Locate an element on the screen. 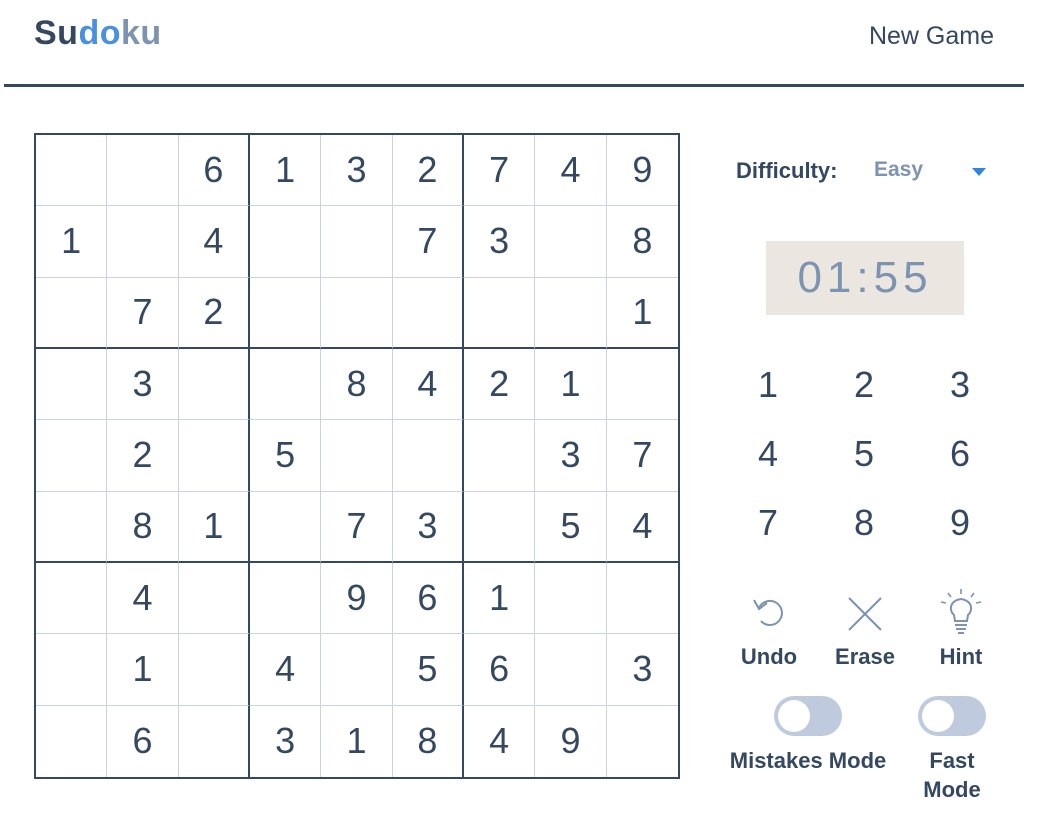  numpad-button: 7 is located at coordinates (768, 522).